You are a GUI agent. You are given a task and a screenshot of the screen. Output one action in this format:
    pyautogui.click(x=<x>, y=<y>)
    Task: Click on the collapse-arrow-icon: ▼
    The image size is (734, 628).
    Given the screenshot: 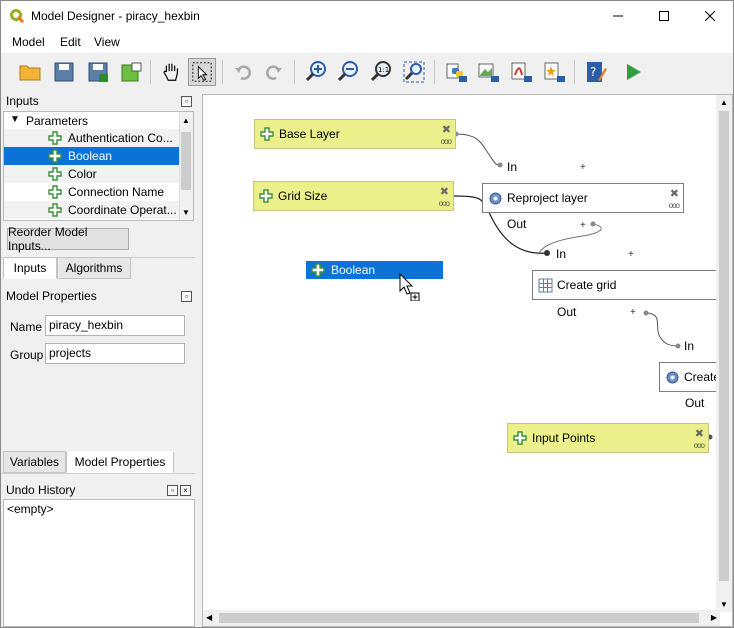 What is the action you would take?
    pyautogui.click(x=15, y=119)
    